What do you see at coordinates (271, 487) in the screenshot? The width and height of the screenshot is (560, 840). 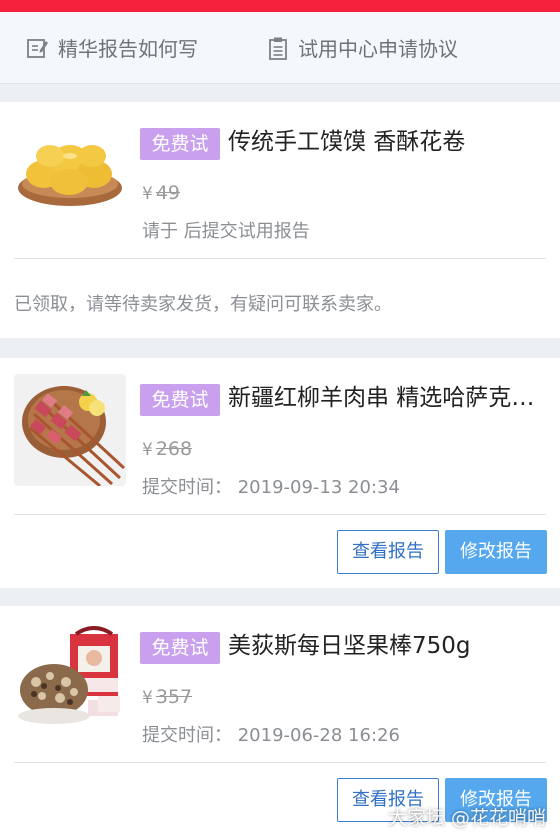 I see `submission-time: 提交时间： 2019-09-13 20:34` at bounding box center [271, 487].